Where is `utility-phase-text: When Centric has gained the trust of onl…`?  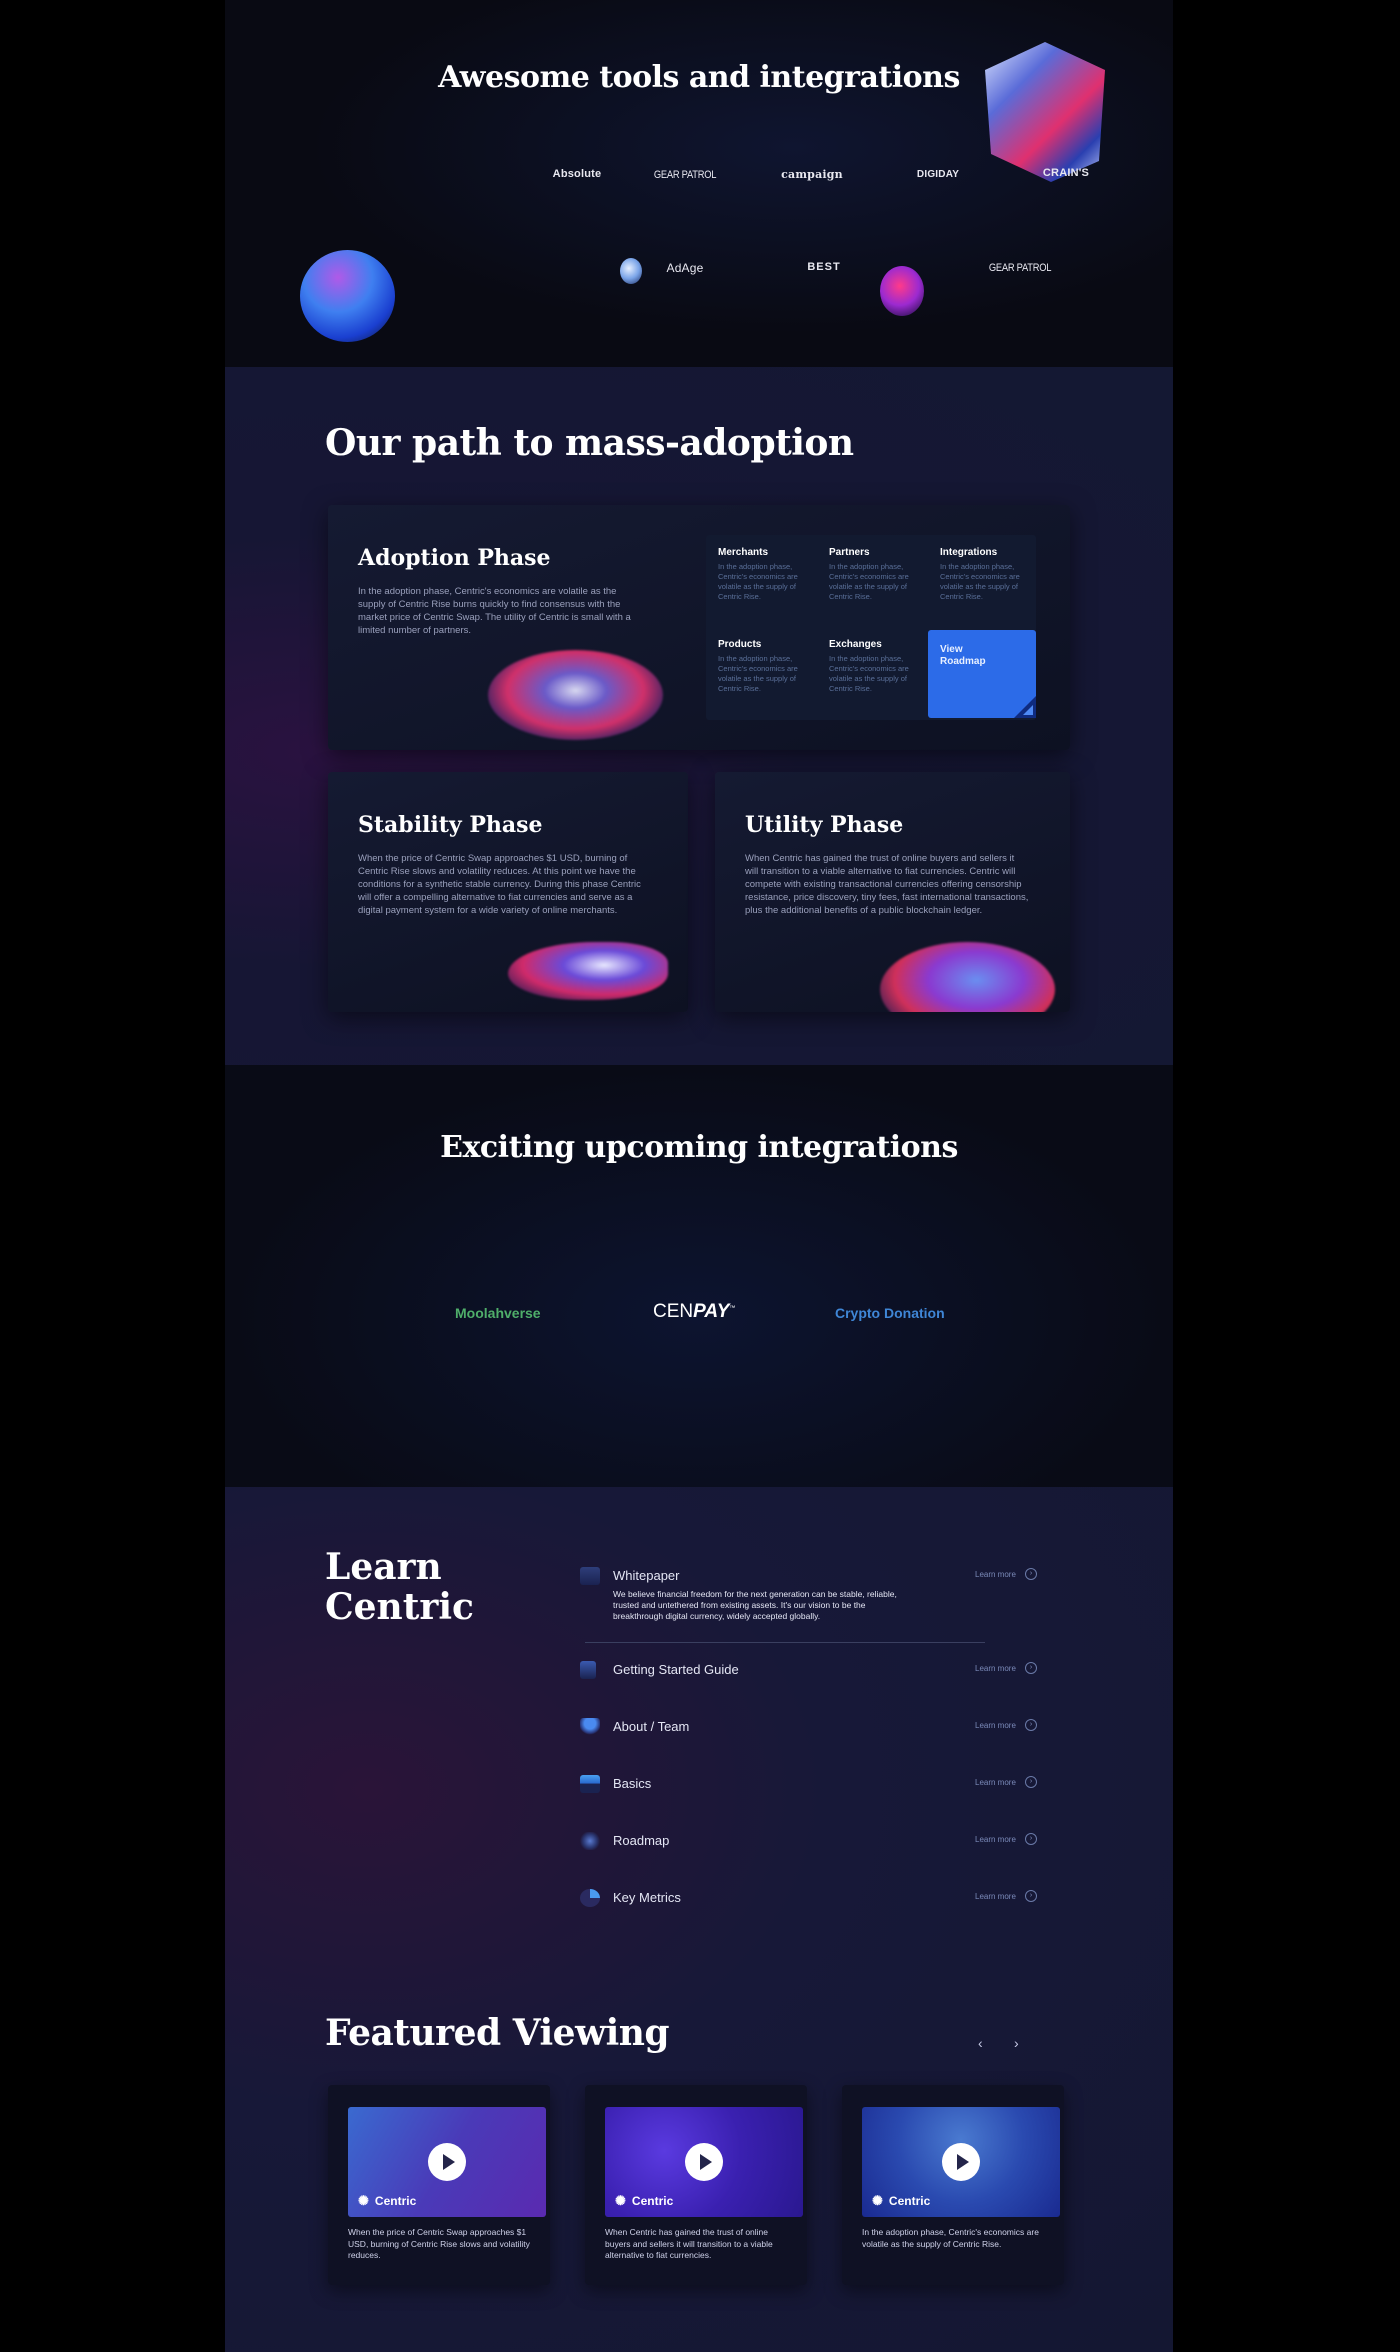
utility-phase-text: When Centric has gained the trust of onl… is located at coordinates (887, 884).